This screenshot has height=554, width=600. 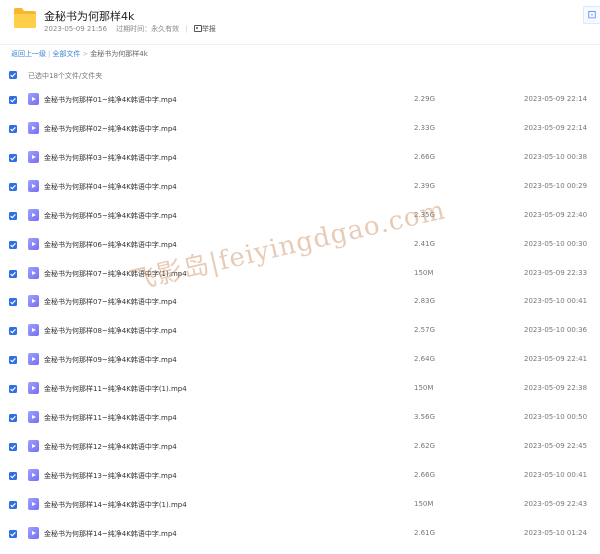 What do you see at coordinates (110, 158) in the screenshot?
I see `file-name: 金秘书为何那样03~纯净4K韩语中字.mp4` at bounding box center [110, 158].